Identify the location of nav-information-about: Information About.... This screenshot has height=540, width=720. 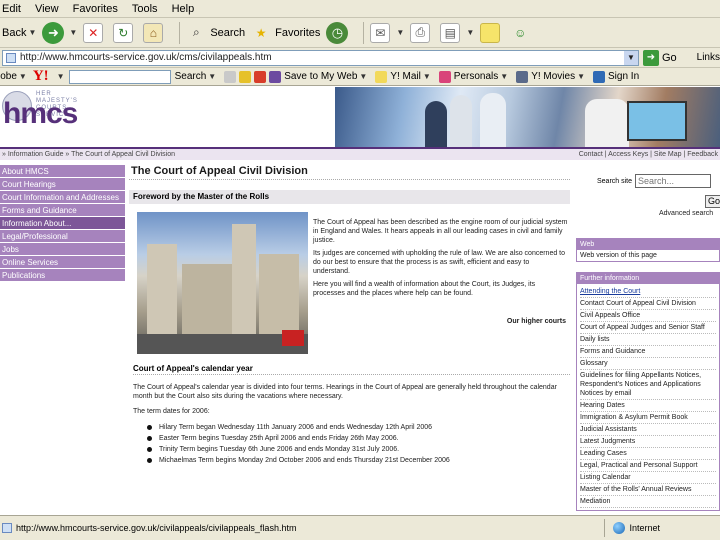
(62, 223).